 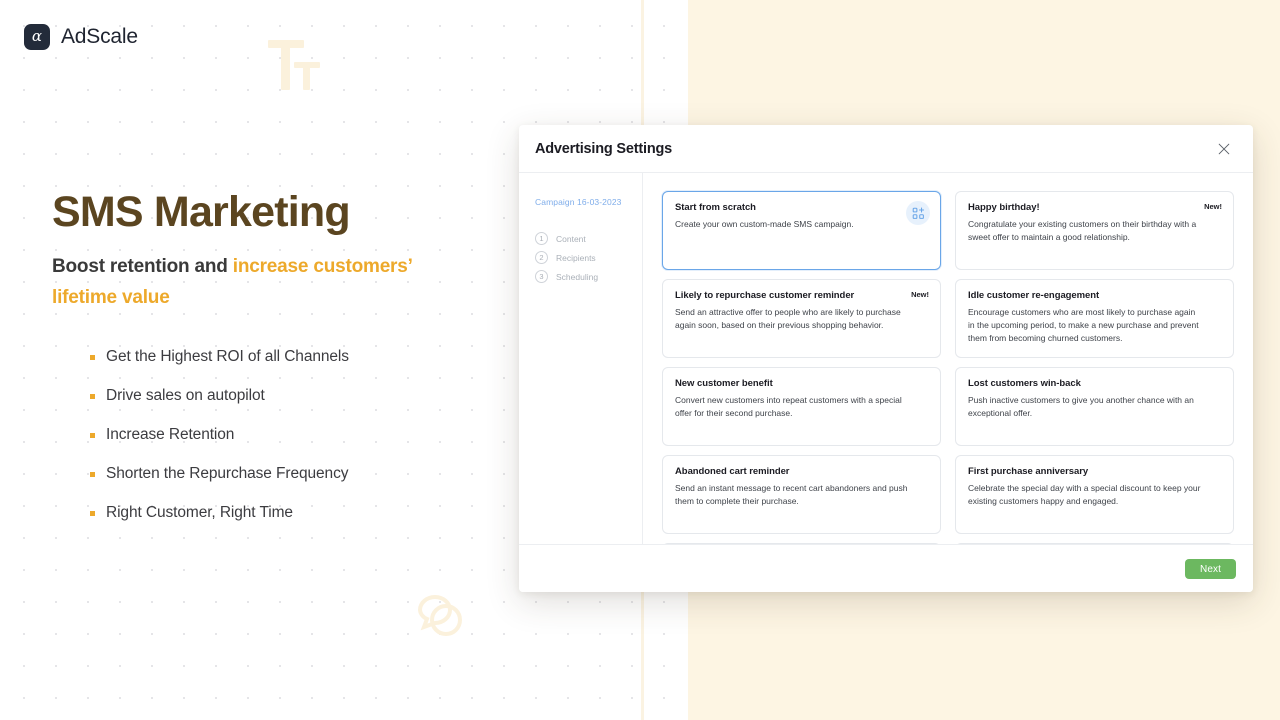 What do you see at coordinates (227, 473) in the screenshot?
I see `list-item-label: Shorten the Repurchase Frequency` at bounding box center [227, 473].